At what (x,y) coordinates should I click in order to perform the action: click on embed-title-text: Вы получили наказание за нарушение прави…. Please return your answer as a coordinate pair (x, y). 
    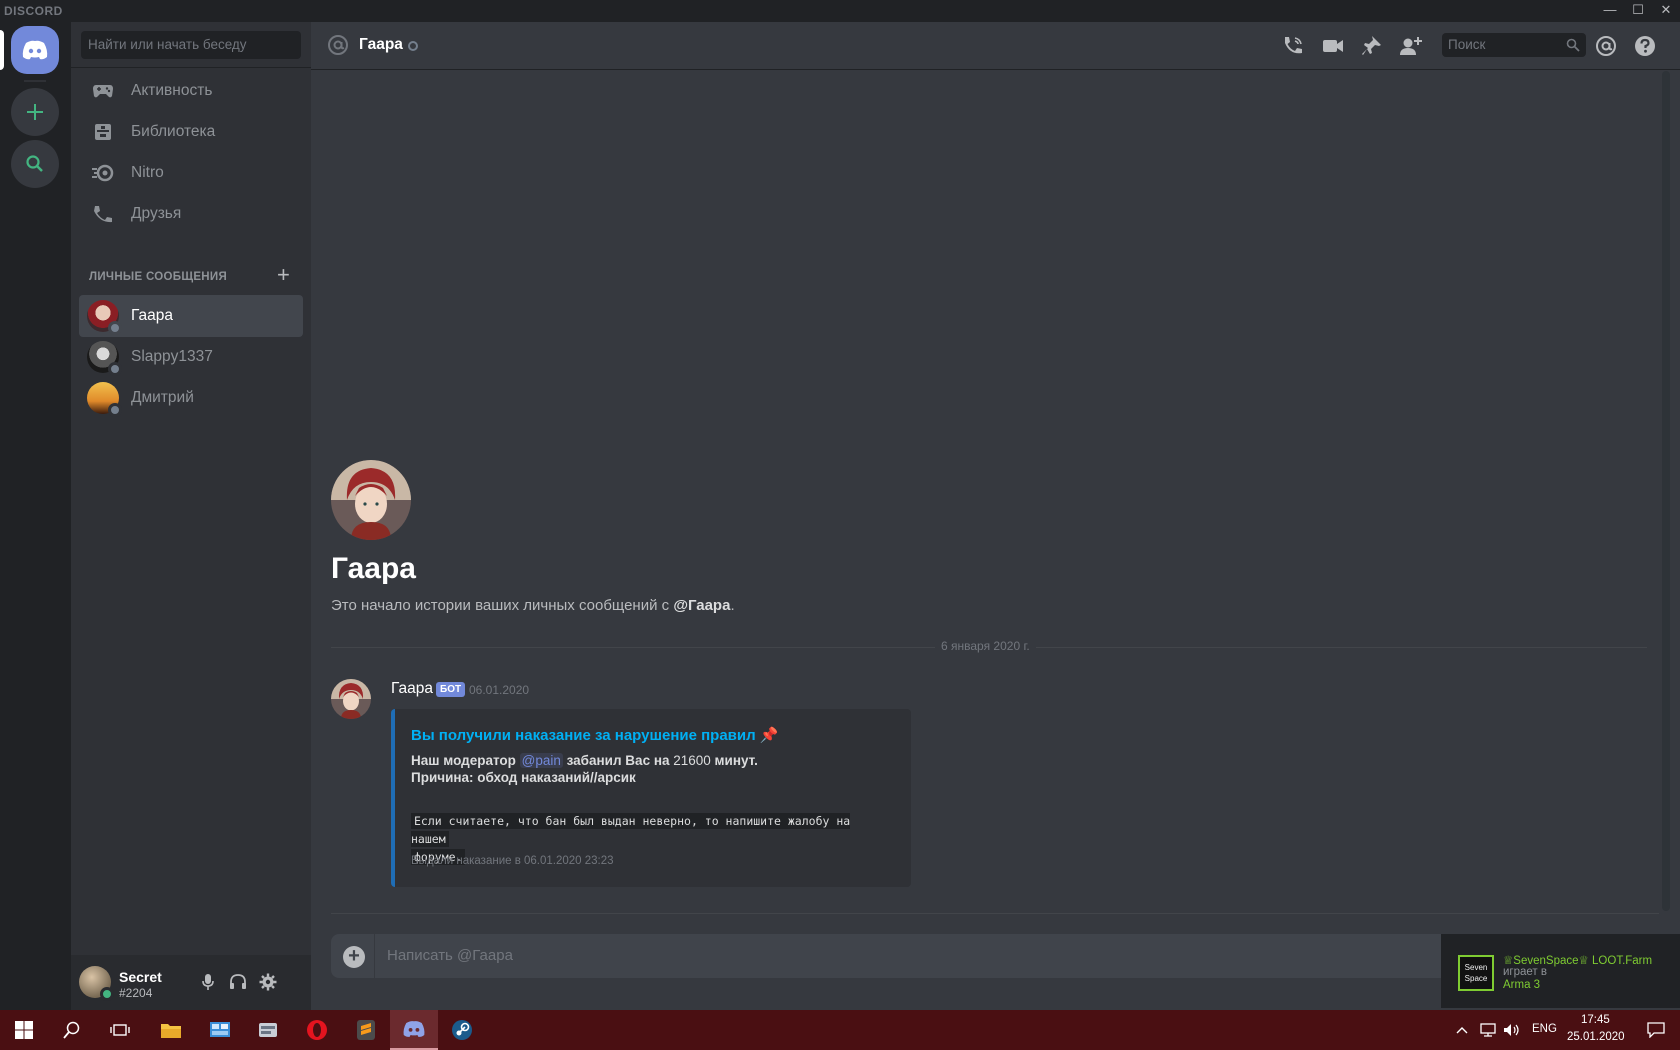
    Looking at the image, I should click on (583, 735).